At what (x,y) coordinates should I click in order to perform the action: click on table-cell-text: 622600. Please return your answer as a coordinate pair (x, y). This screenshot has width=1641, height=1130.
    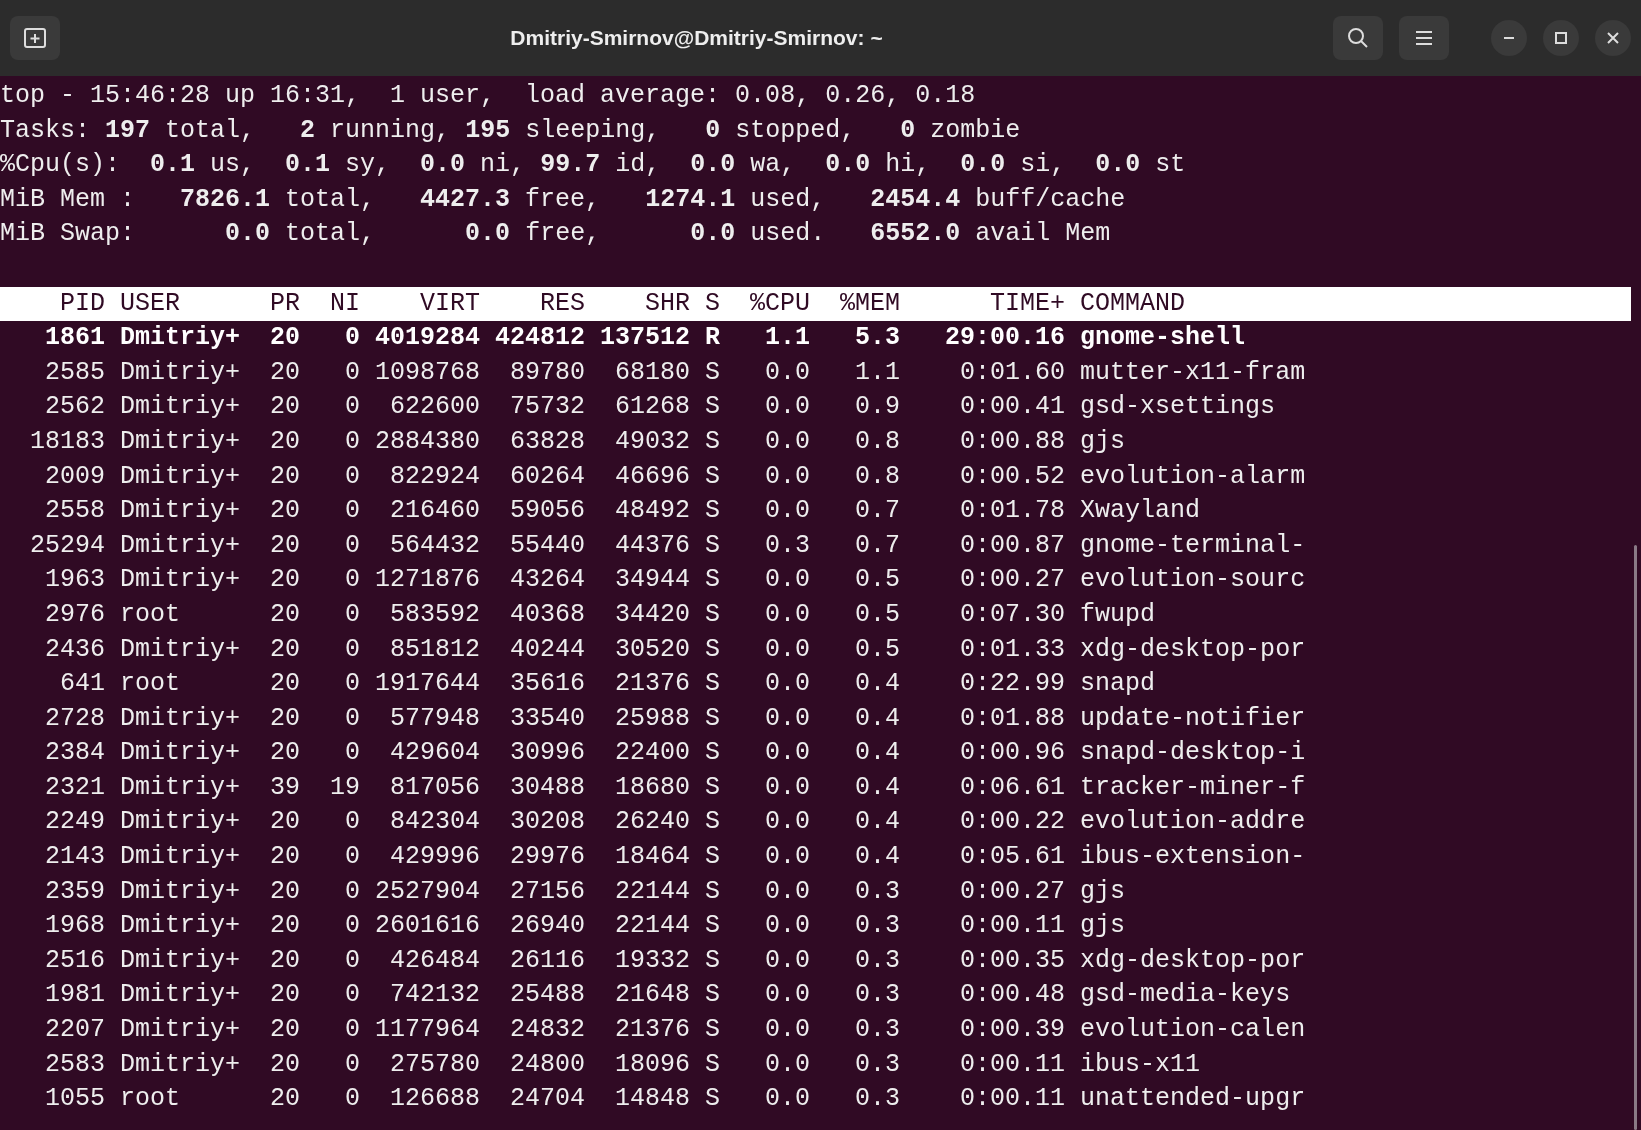
    Looking at the image, I should click on (435, 407).